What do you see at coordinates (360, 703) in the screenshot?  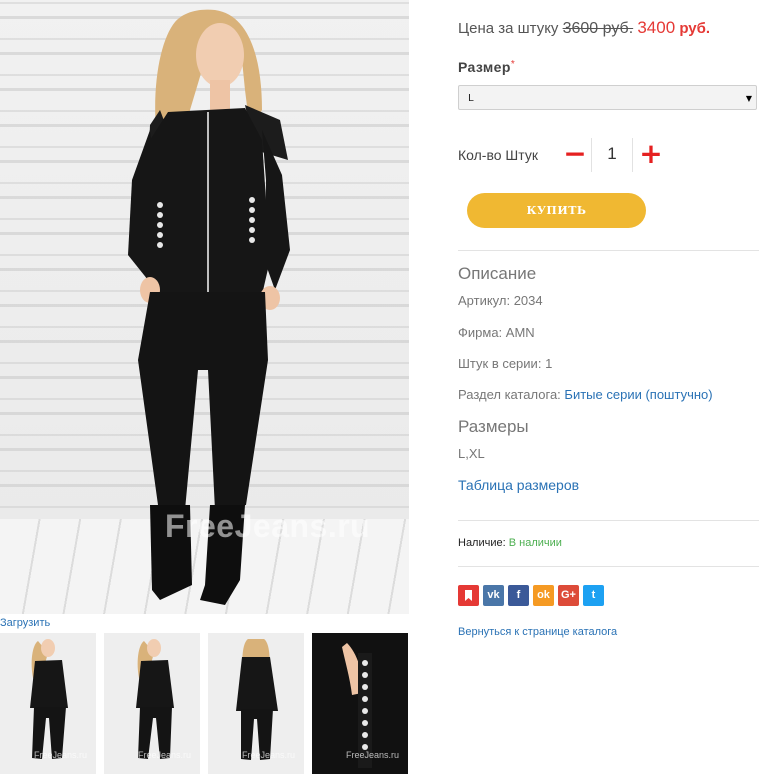 I see `thumbnail-4: FreeJeans.ru` at bounding box center [360, 703].